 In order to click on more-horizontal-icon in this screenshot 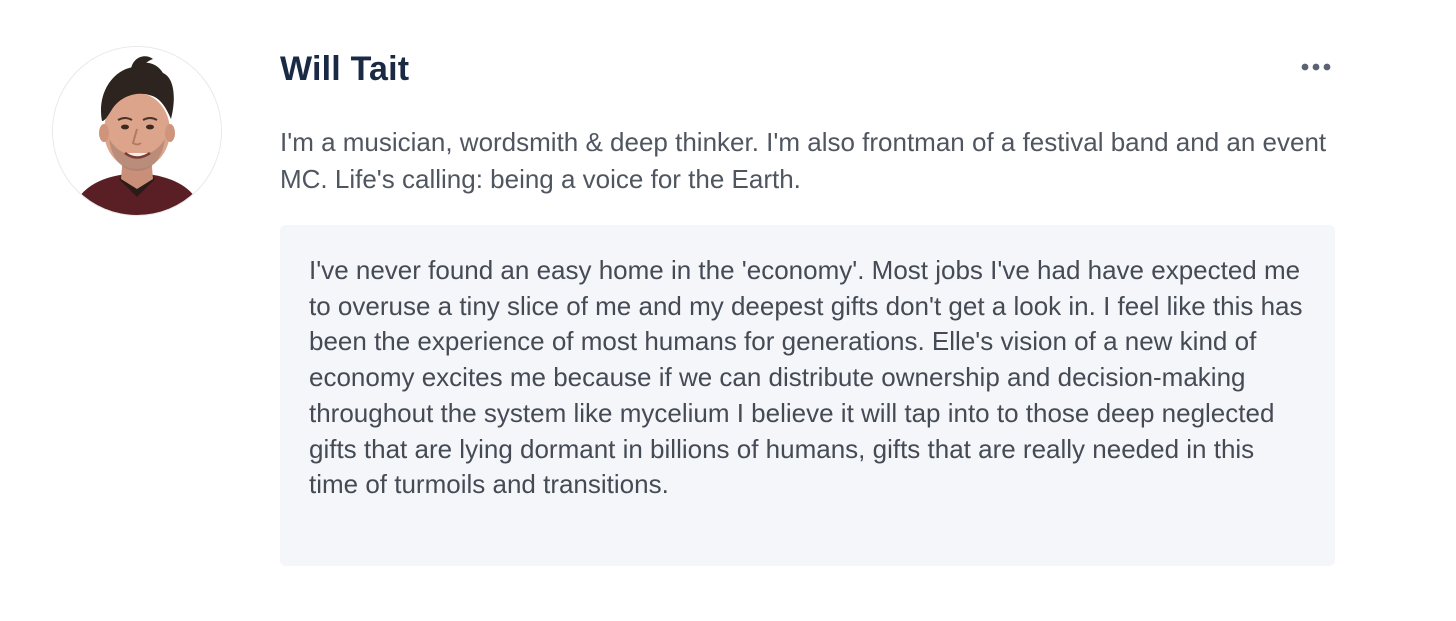, I will do `click(1316, 67)`.